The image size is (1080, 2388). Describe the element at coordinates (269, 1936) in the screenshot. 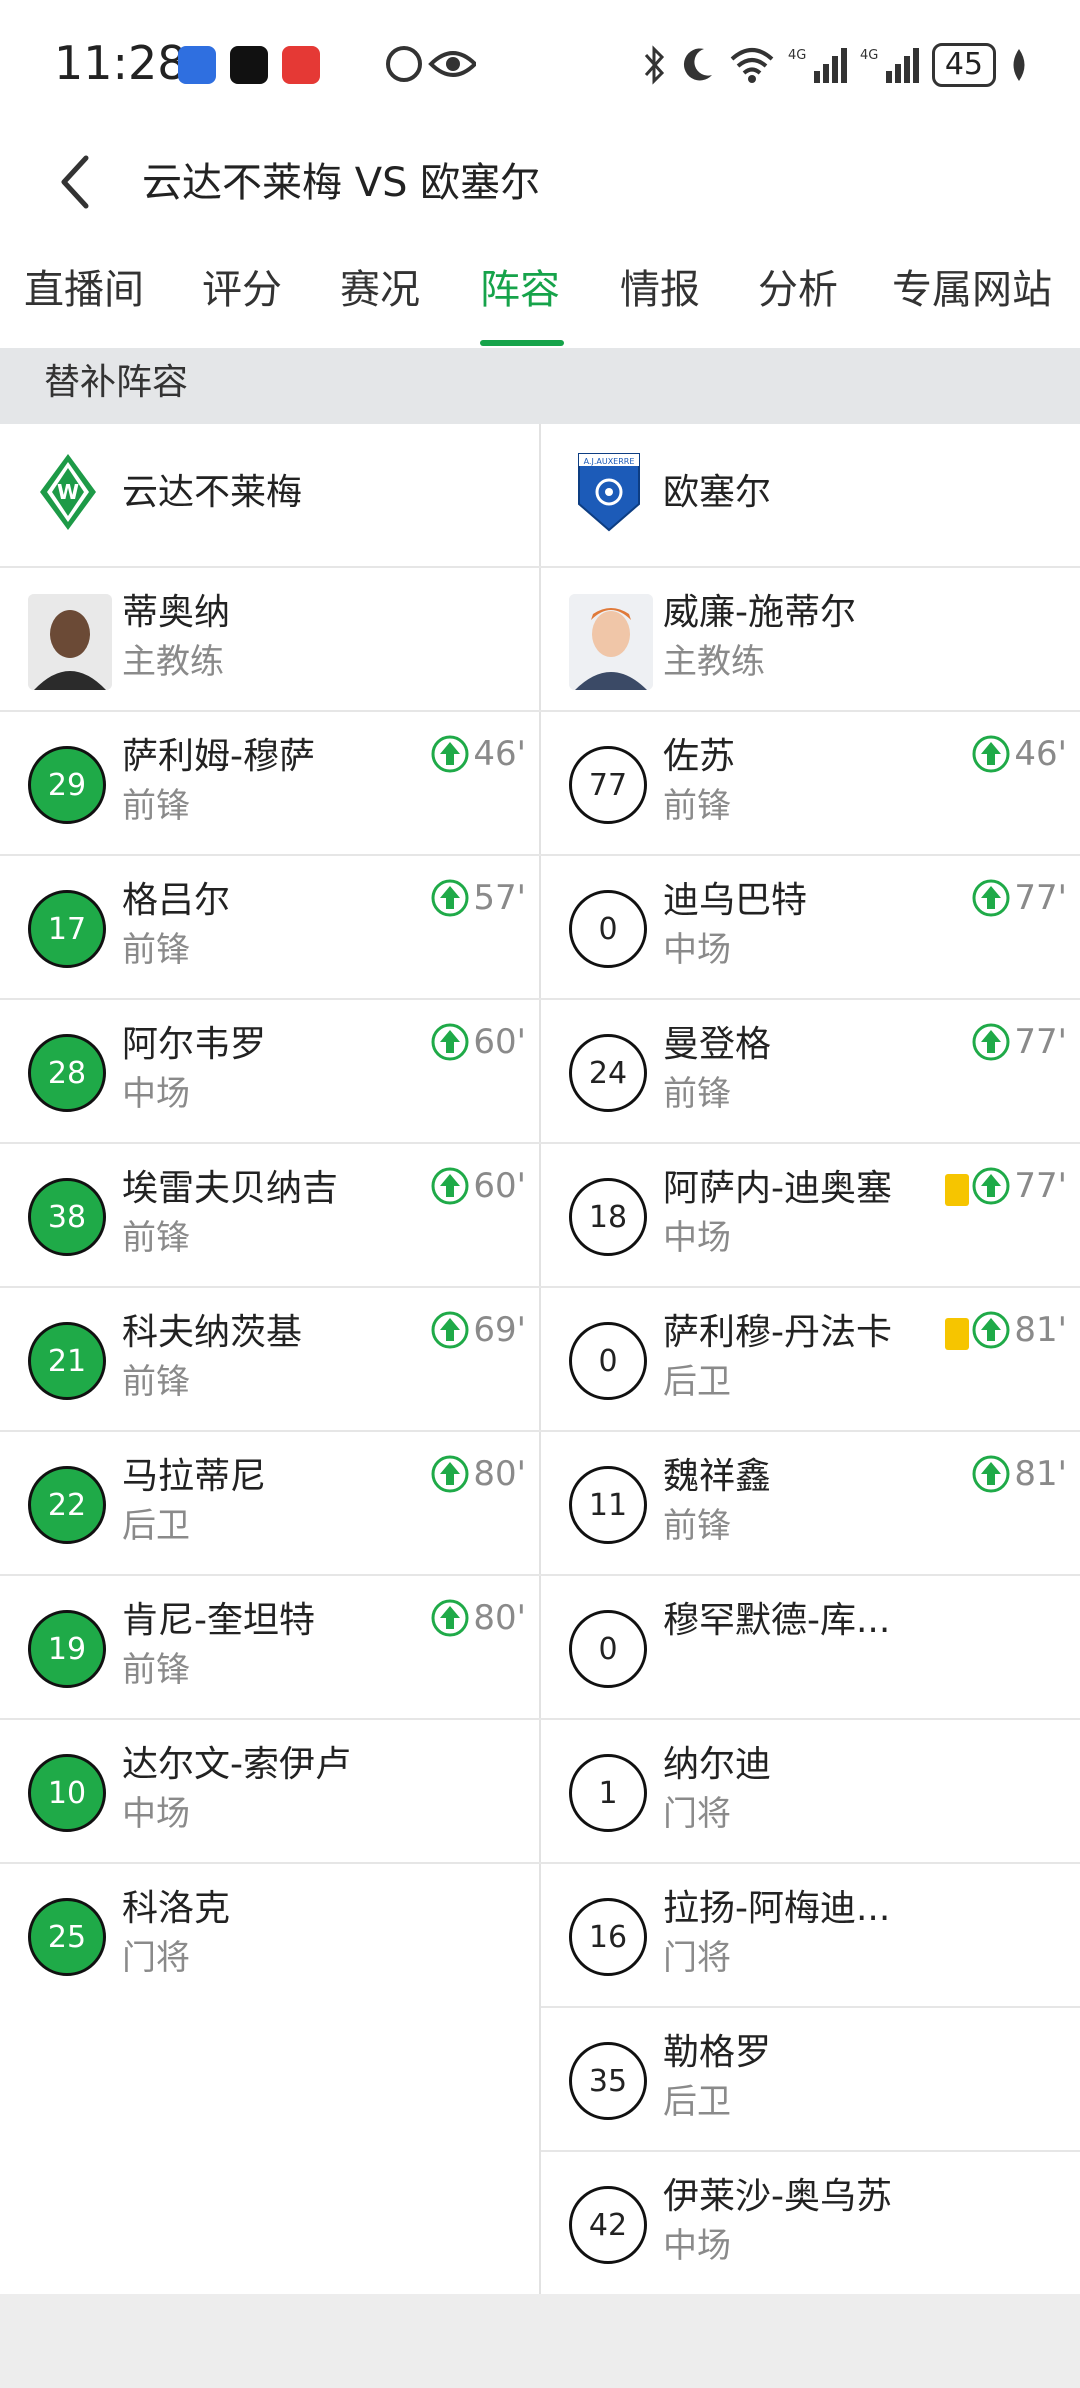

I see `home-player-row: 25 科洛克 门将` at that location.